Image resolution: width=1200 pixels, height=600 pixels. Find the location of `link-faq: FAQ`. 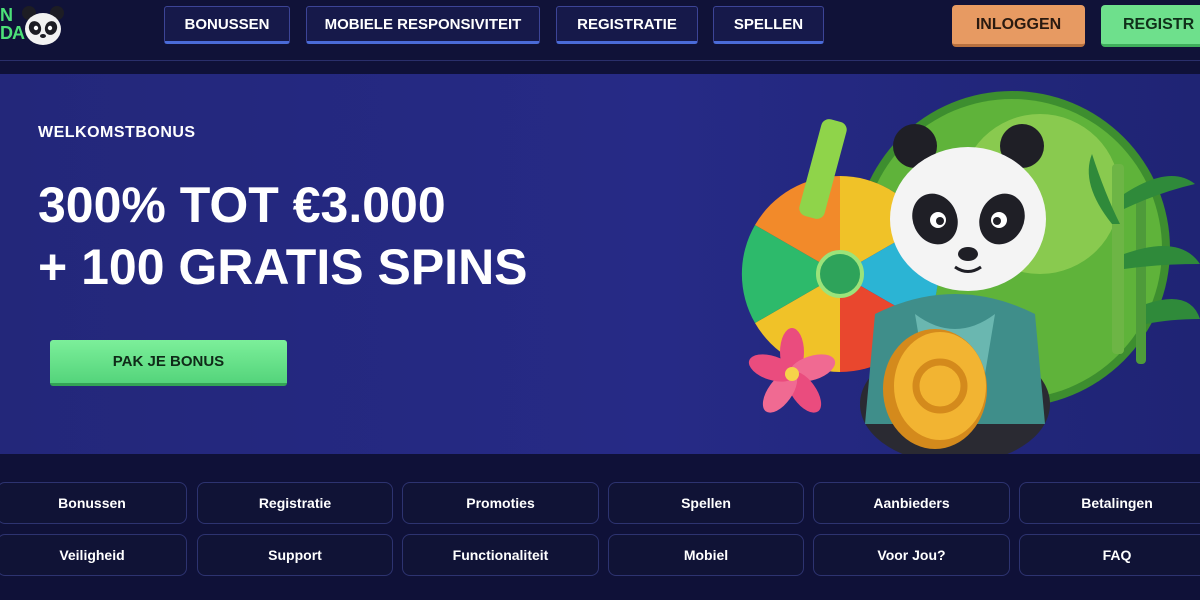

link-faq: FAQ is located at coordinates (1109, 555).